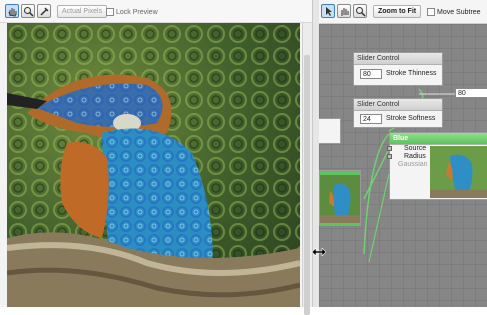 The height and width of the screenshot is (315, 487). I want to click on gaussian-input-label: Gaussian, so click(413, 164).